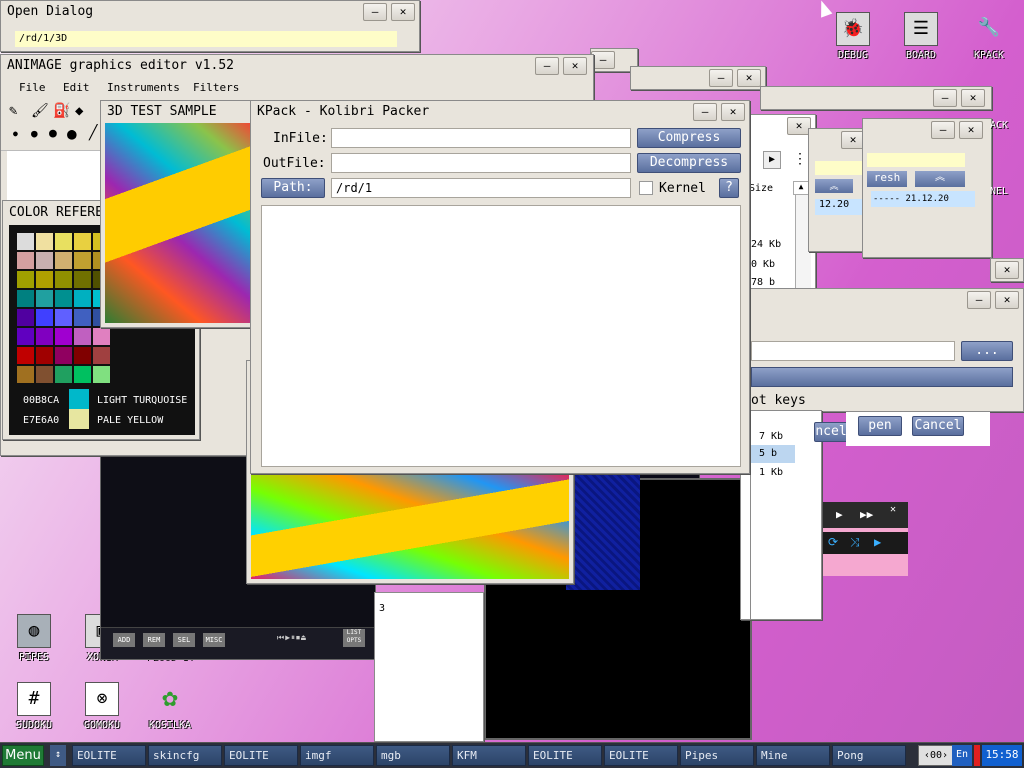 Image resolution: width=1024 pixels, height=768 pixels. I want to click on player-sel-button: SEL, so click(184, 640).